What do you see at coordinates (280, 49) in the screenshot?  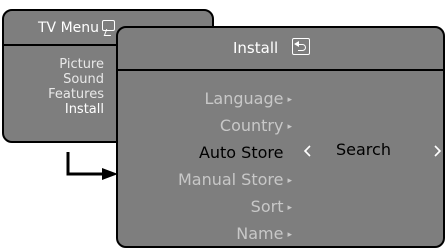 I see `install-title-bar: Install` at bounding box center [280, 49].